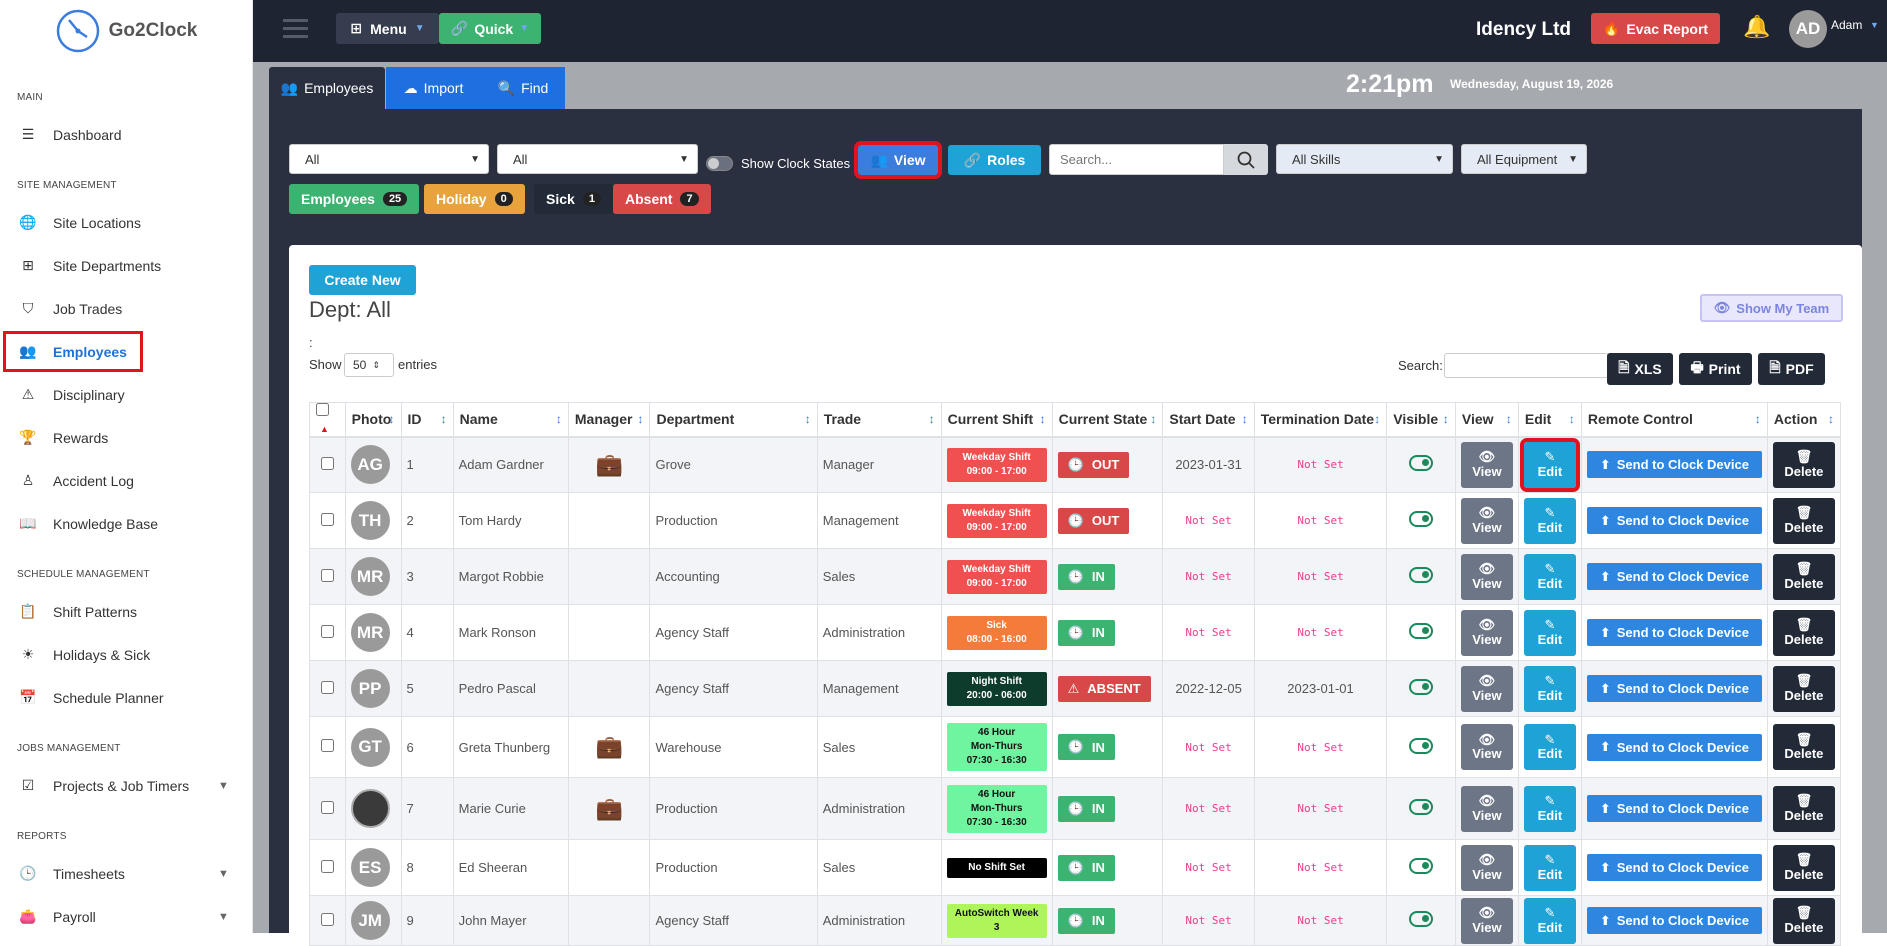  I want to click on column-header-termination-date: Termination Date↕, so click(1320, 420).